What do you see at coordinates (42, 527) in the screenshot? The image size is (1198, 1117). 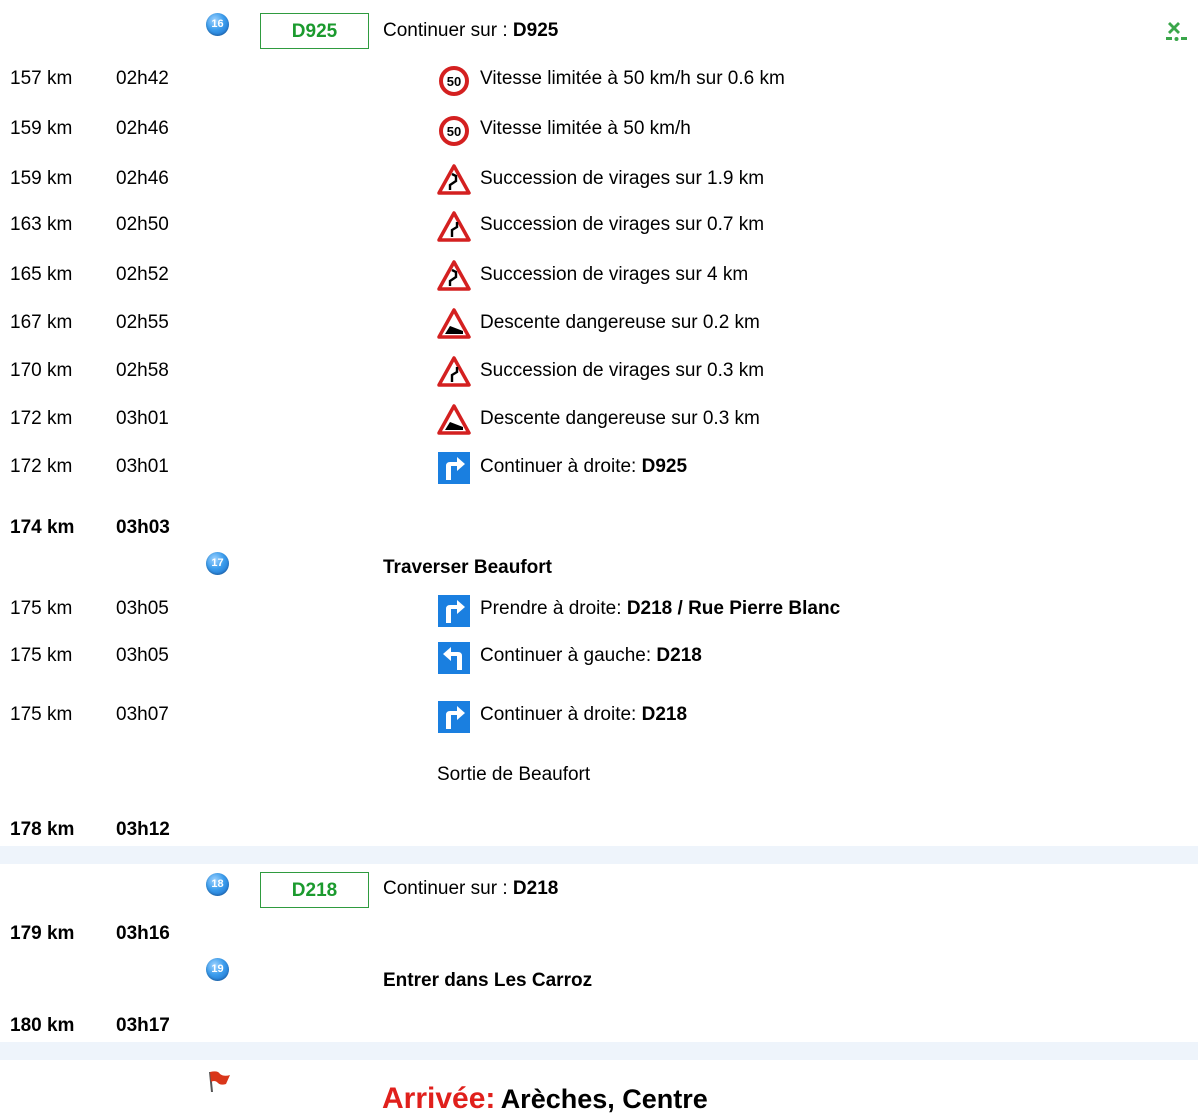 I see `milestone-distance: 174 km` at bounding box center [42, 527].